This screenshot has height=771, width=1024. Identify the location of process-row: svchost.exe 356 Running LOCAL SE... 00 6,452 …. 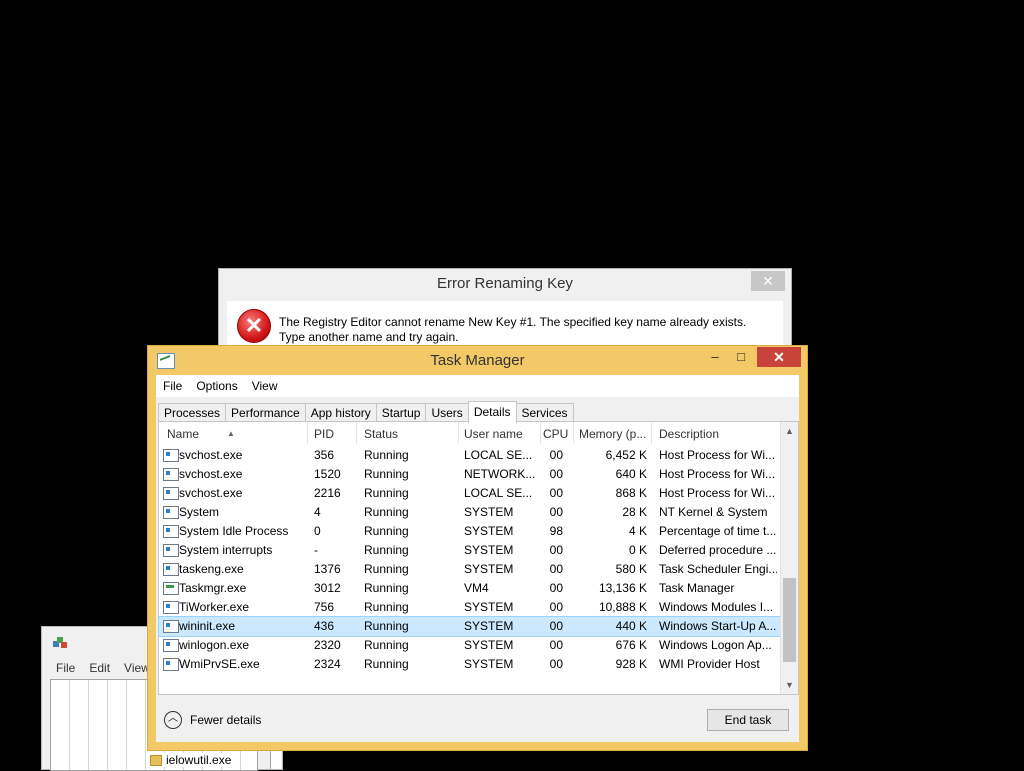
(469, 455).